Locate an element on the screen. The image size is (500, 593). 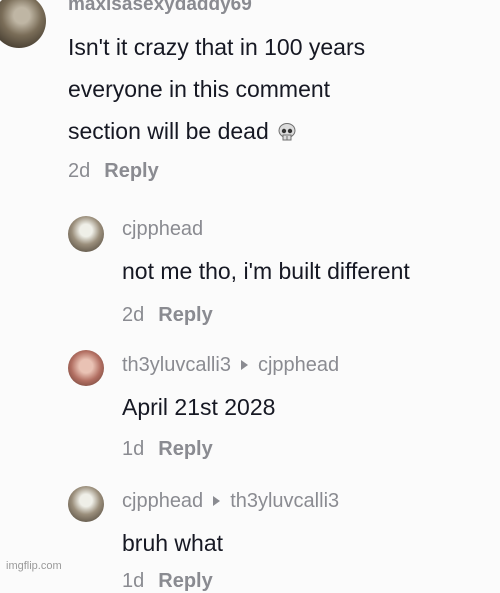
comment-username: th3yluvcalli3 is located at coordinates (176, 365).